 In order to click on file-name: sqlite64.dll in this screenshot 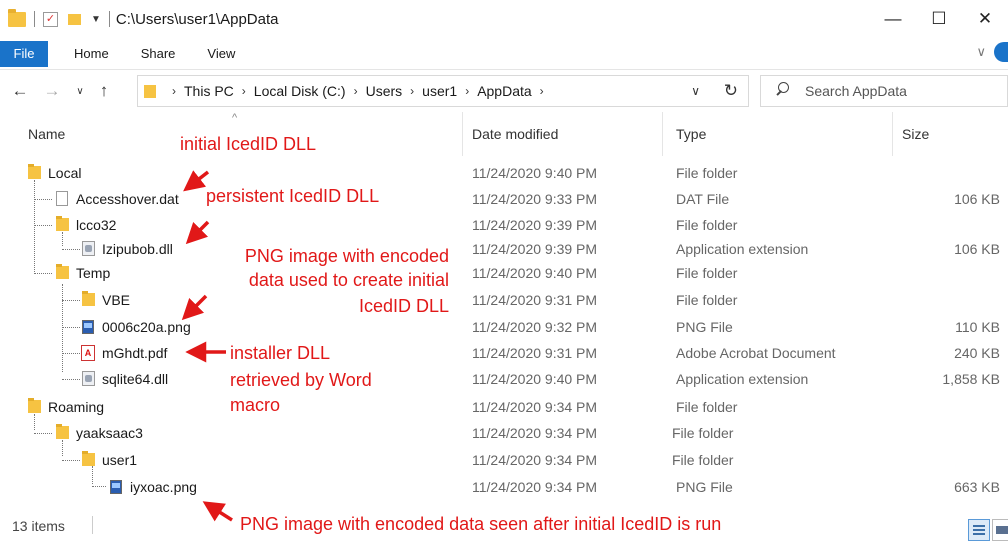, I will do `click(135, 379)`.